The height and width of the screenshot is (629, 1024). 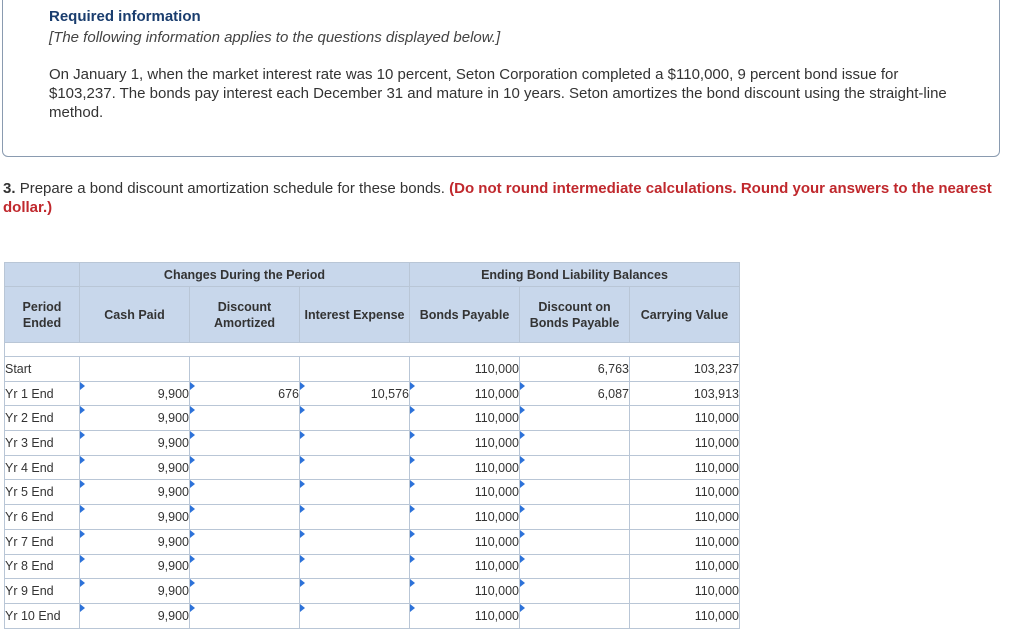 I want to click on header-discount-on-bonds-payable: Discount on Bonds Payable, so click(x=574, y=314).